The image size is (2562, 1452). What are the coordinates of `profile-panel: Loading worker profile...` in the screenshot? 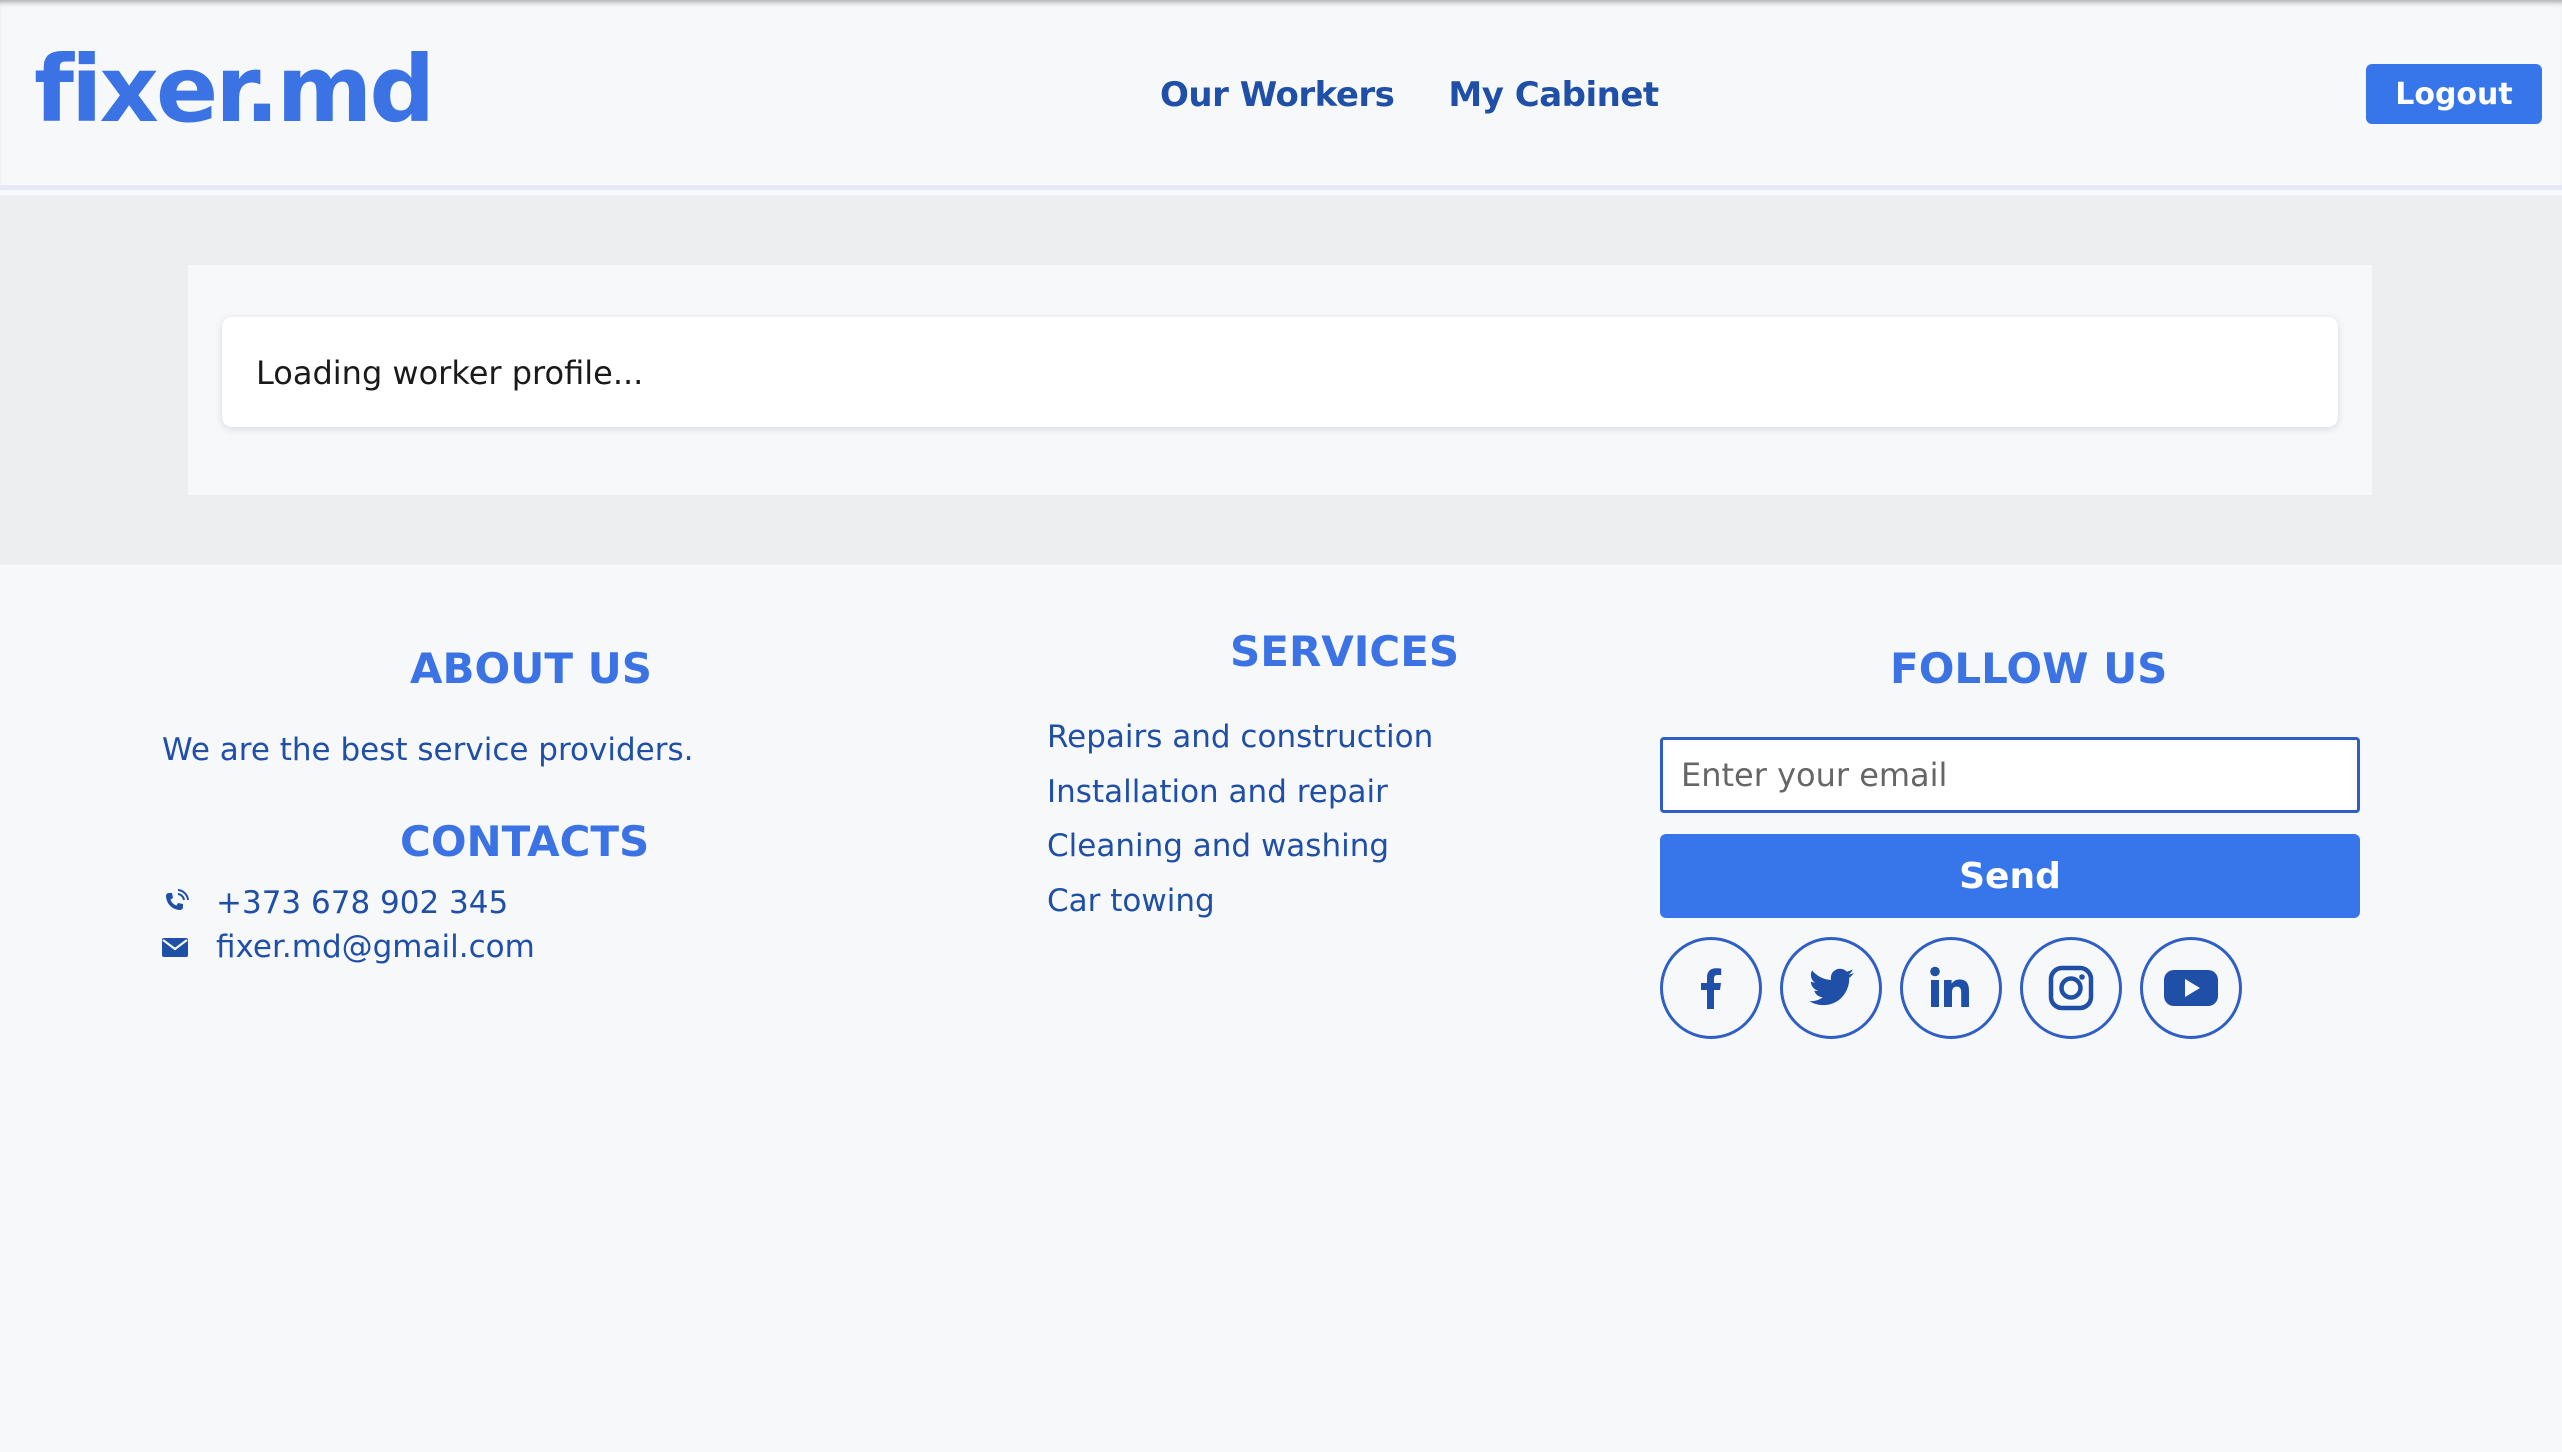 It's located at (1280, 380).